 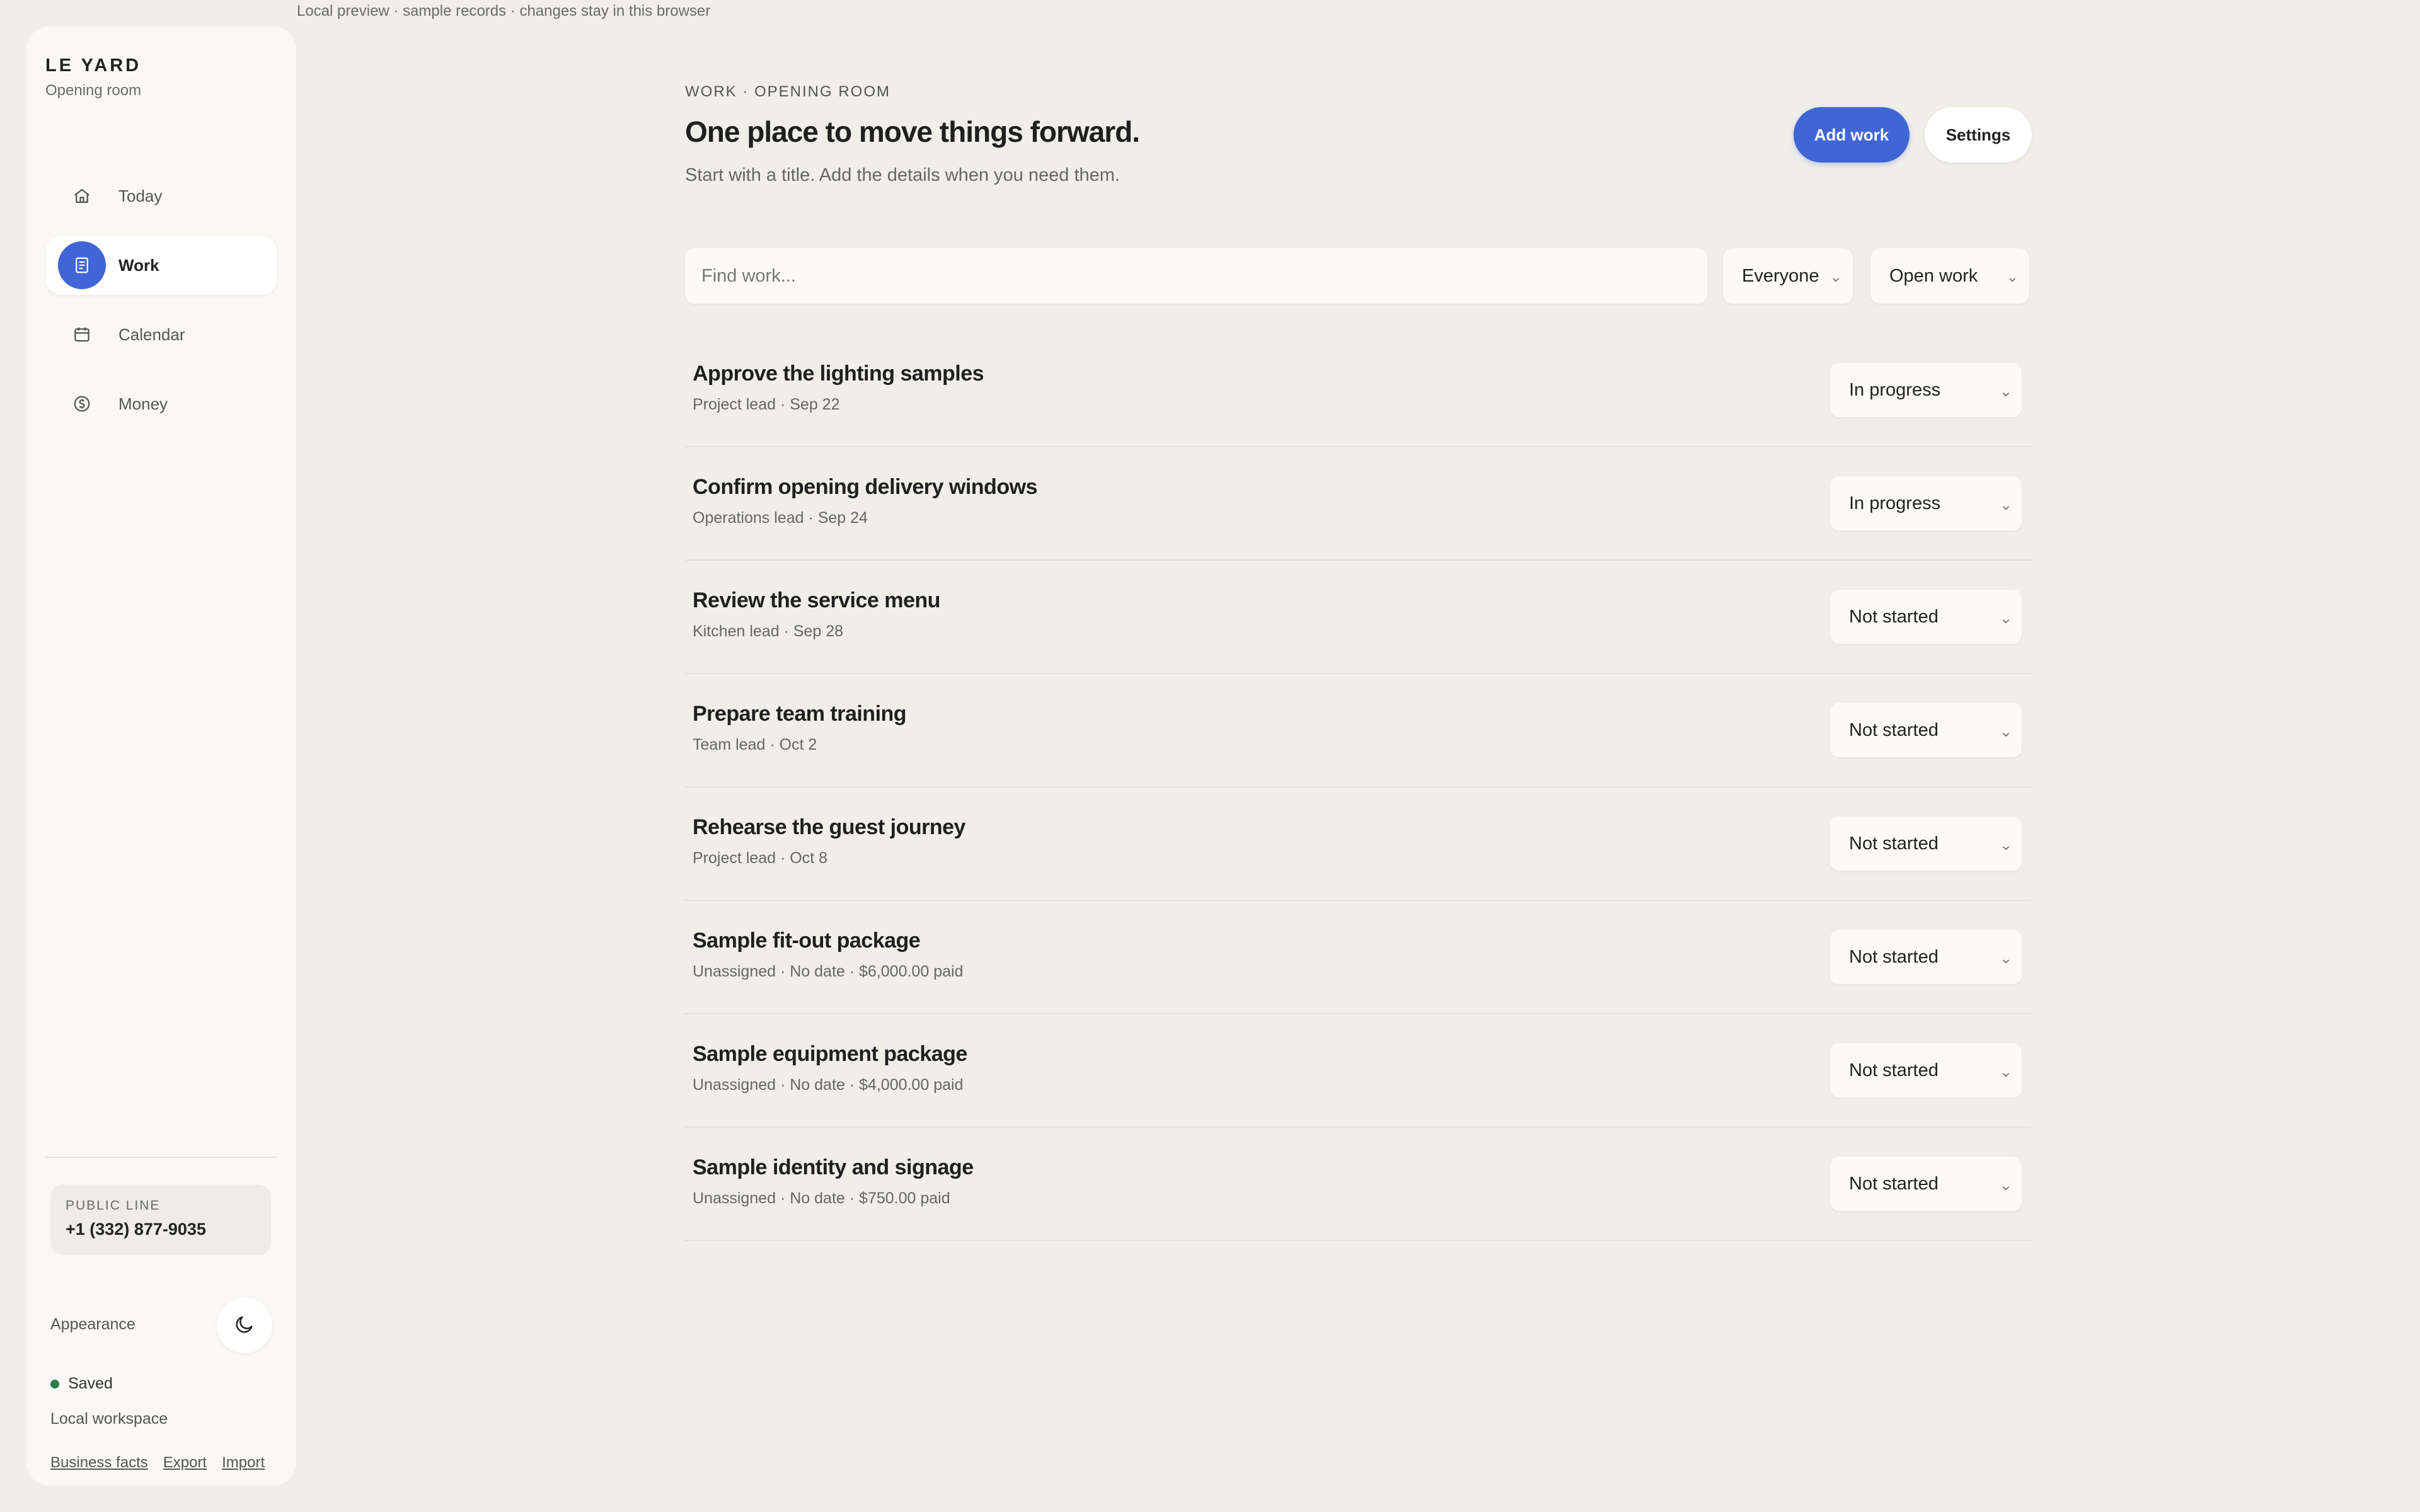 I want to click on sidebar-item-today: Today, so click(x=161, y=196).